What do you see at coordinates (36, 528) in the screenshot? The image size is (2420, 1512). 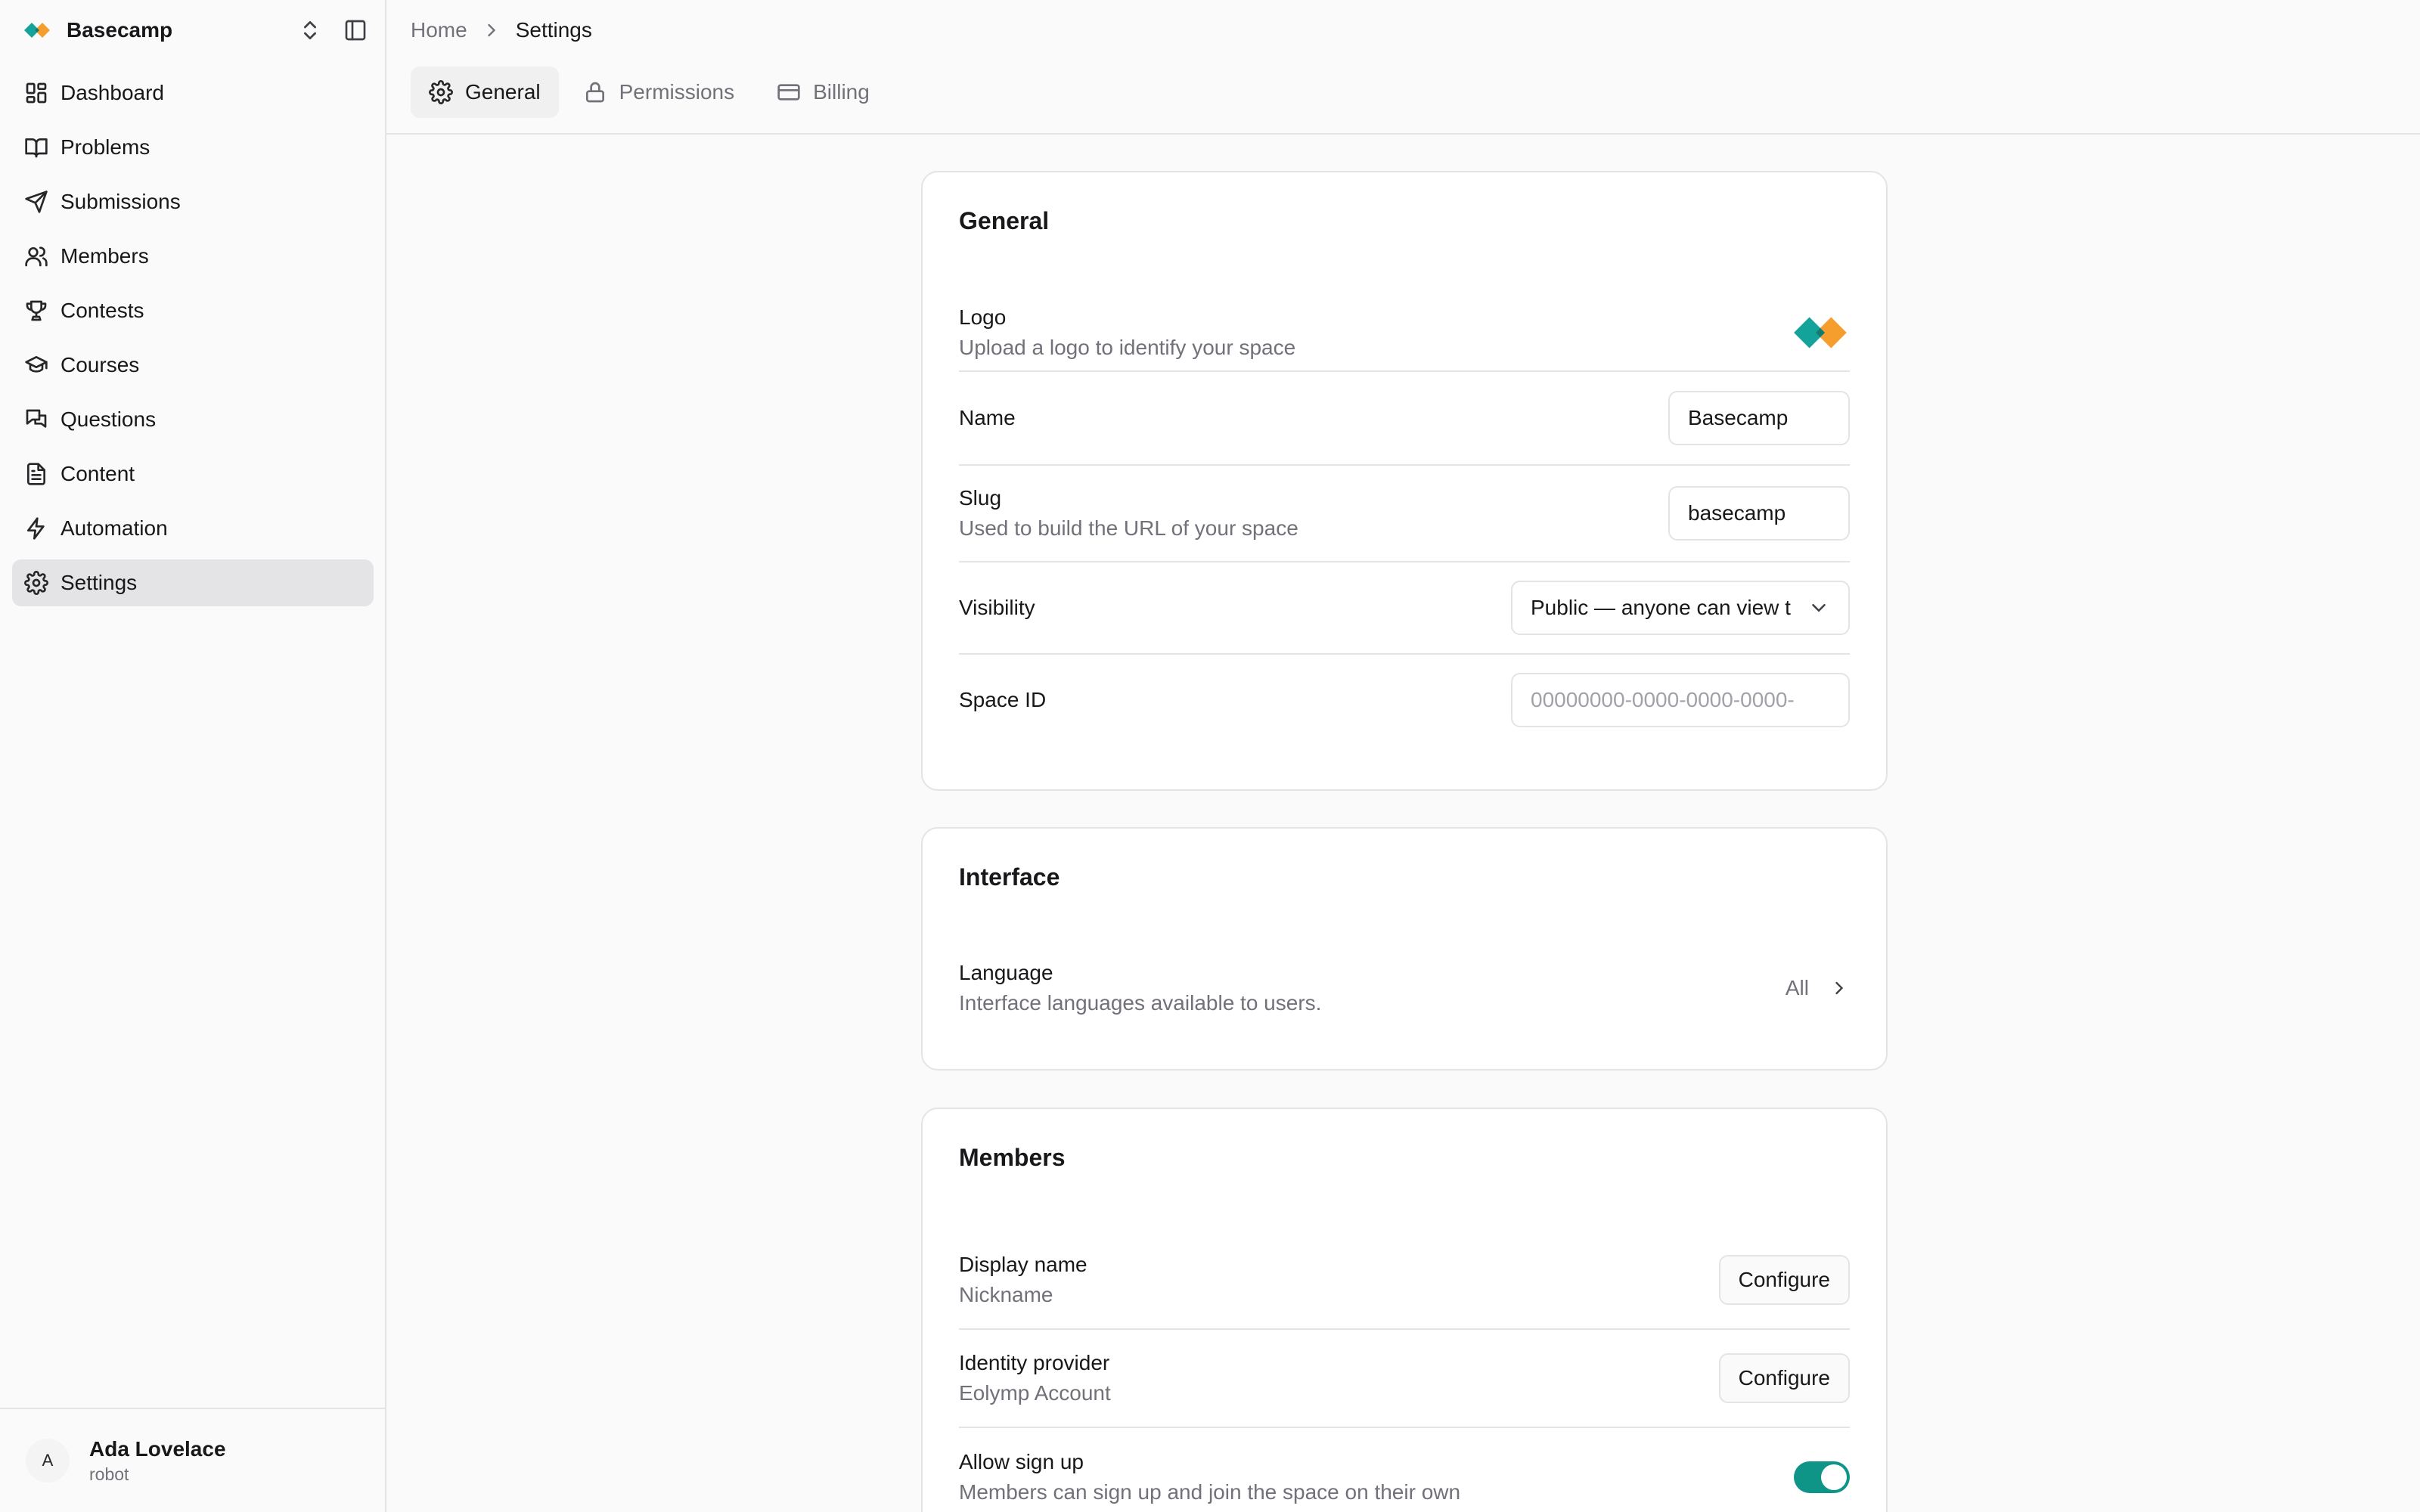 I see `lightning-icon` at bounding box center [36, 528].